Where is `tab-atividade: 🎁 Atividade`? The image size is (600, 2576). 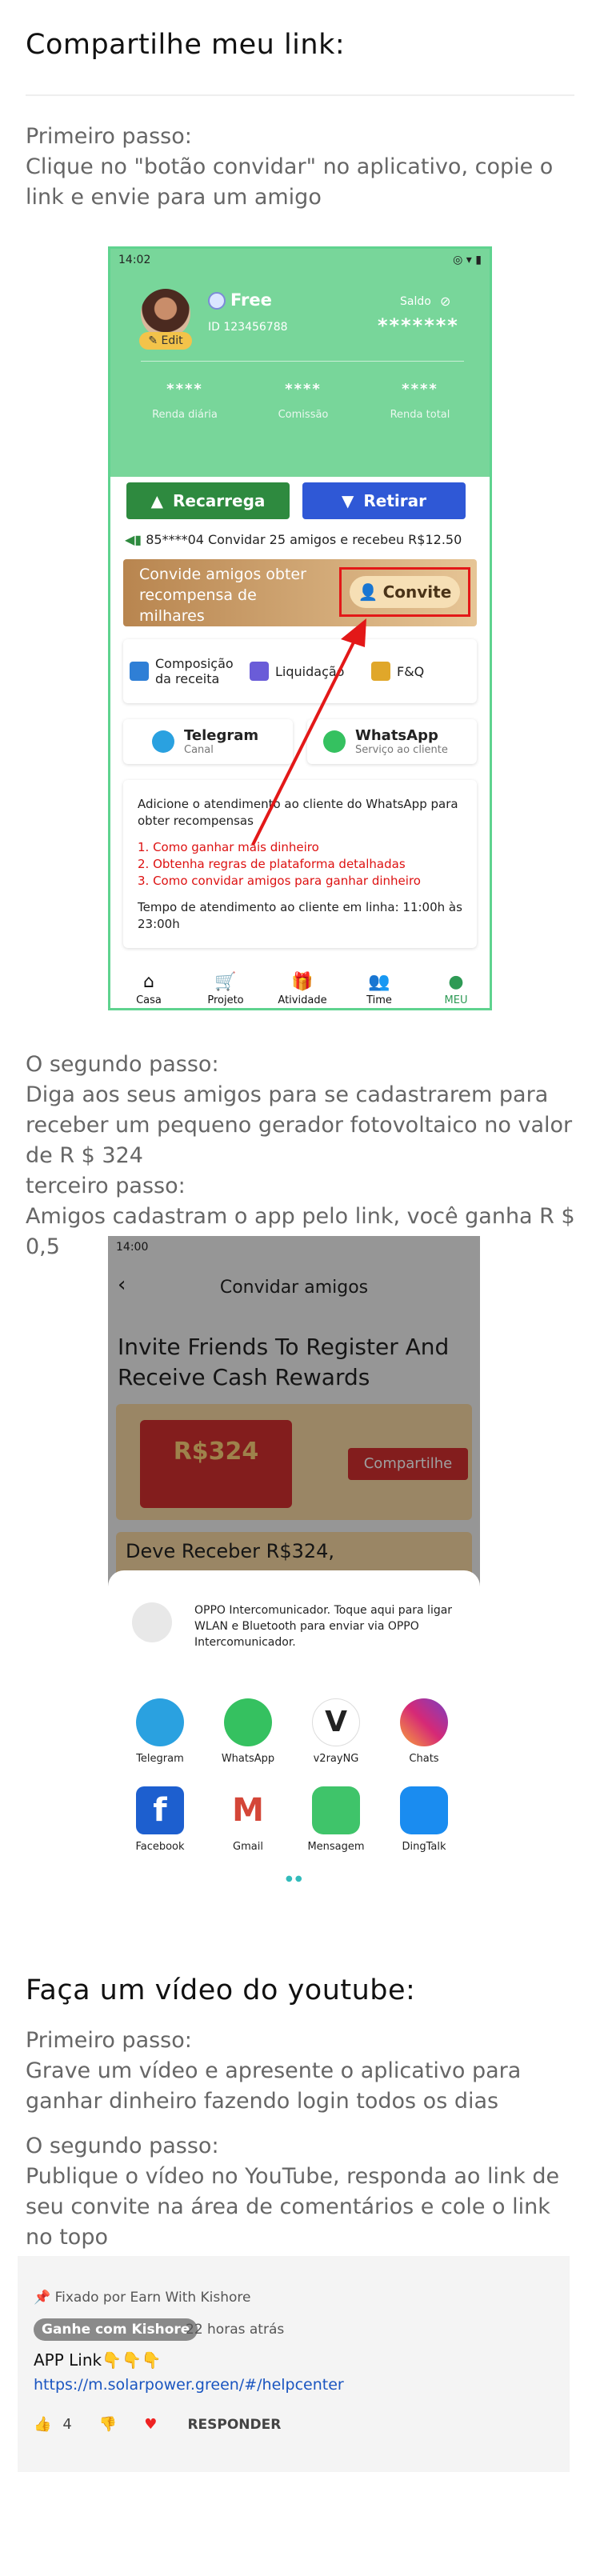 tab-atividade: 🎁 Atividade is located at coordinates (302, 988).